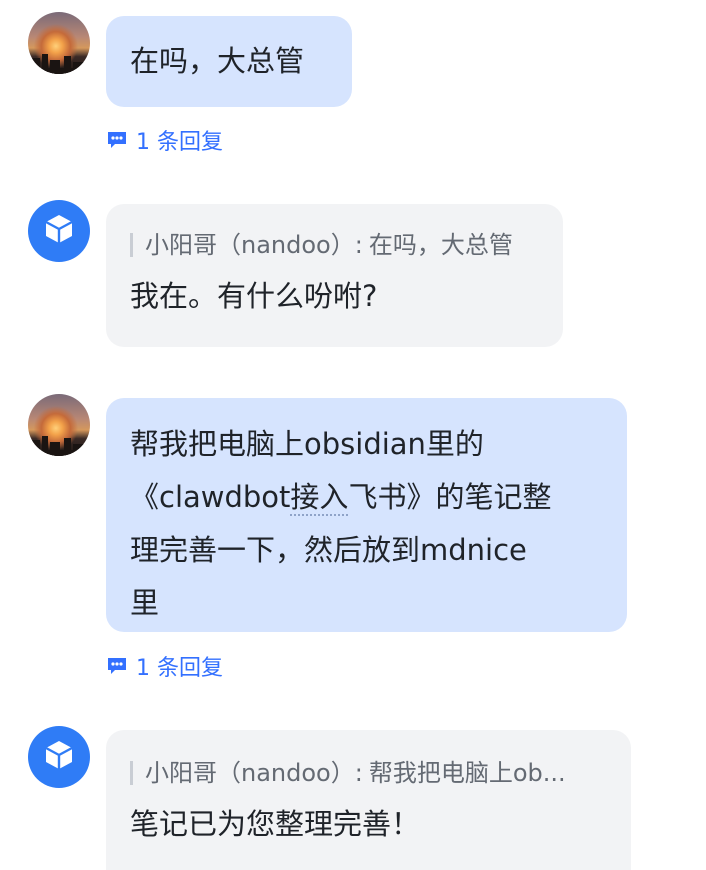 The image size is (706, 870). I want to click on message-segment: 《clawdbot, so click(210, 497).